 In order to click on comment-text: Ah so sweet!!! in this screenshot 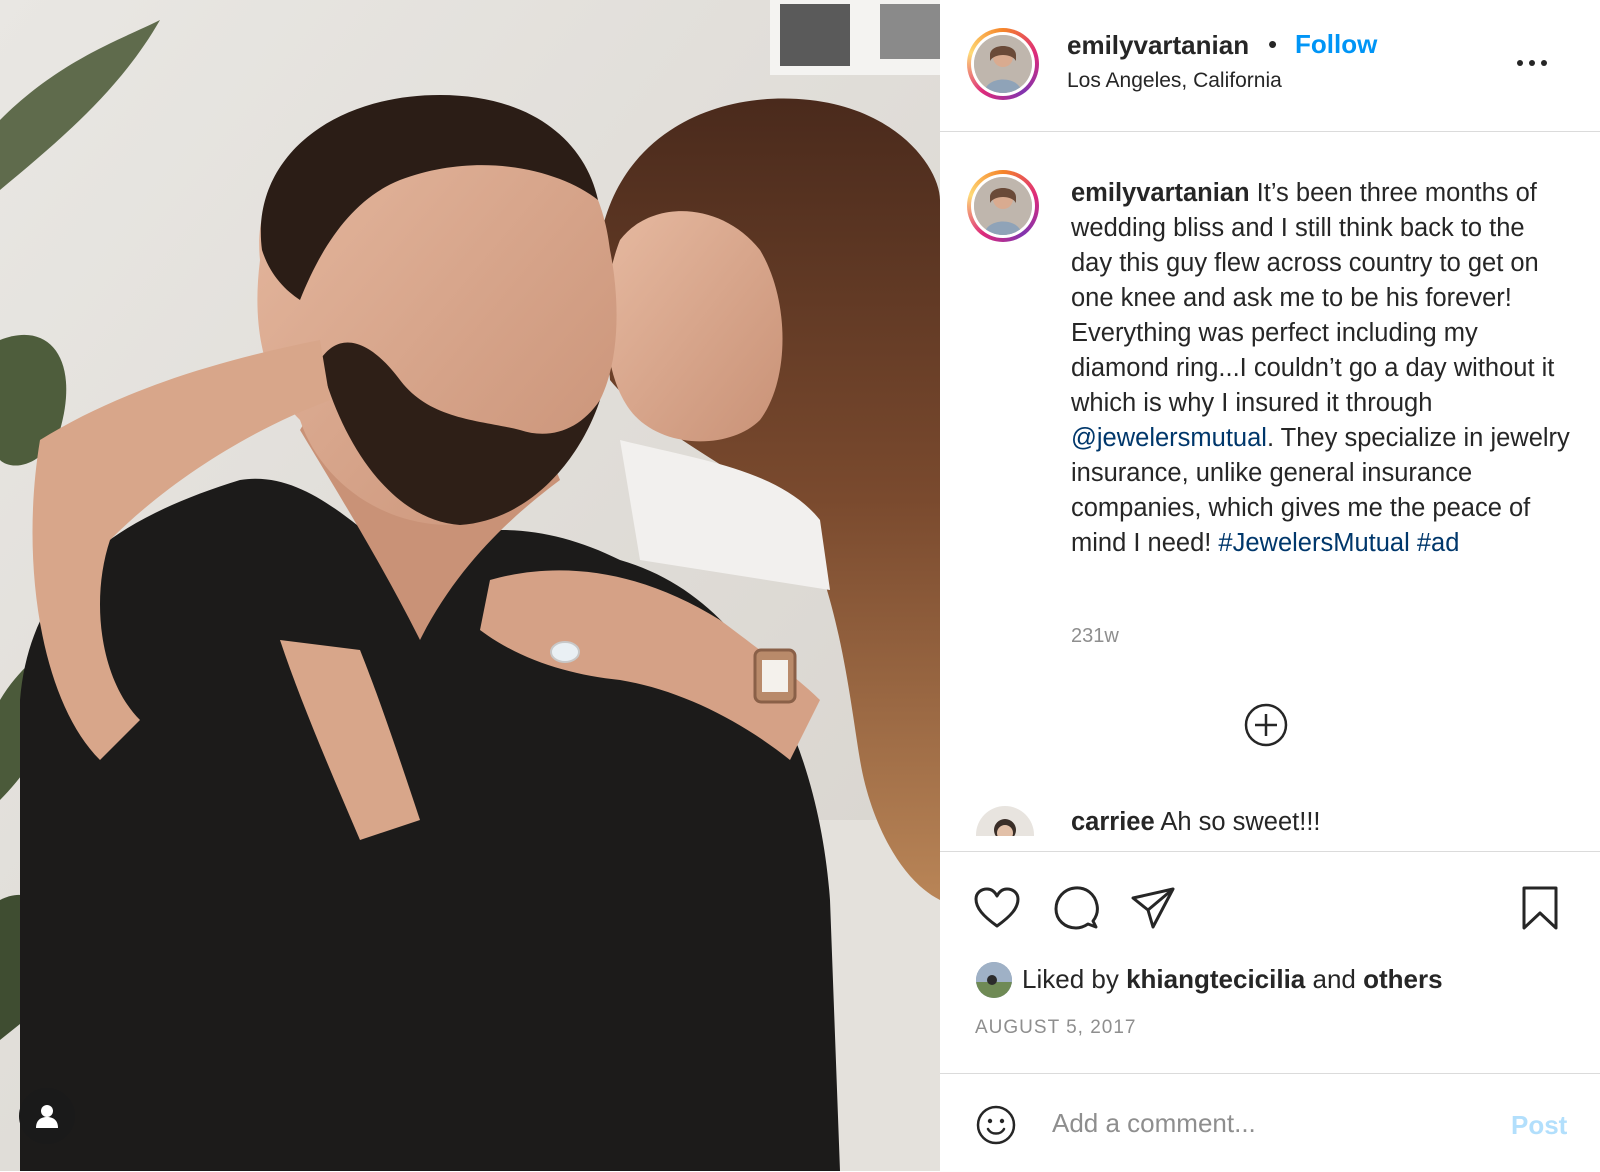, I will do `click(1237, 822)`.